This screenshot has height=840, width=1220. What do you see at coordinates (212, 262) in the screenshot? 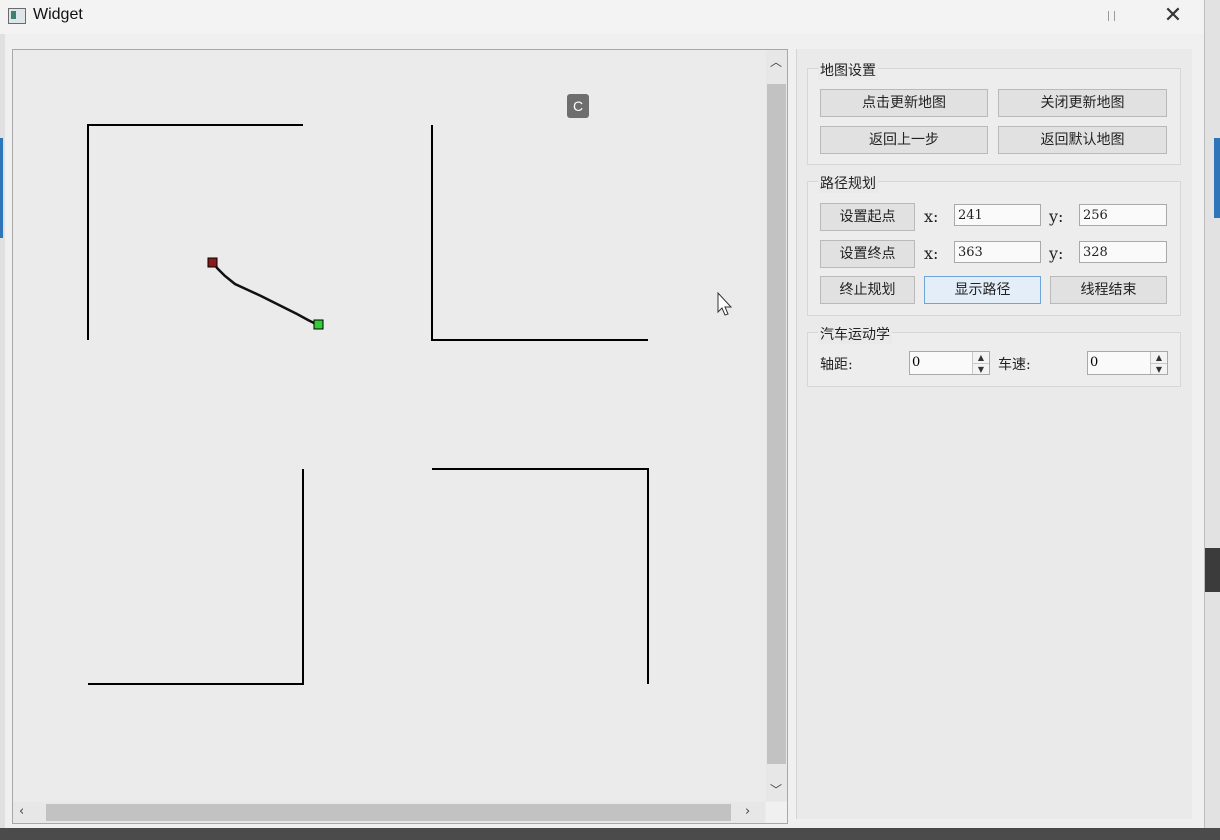
I see `start-marker` at bounding box center [212, 262].